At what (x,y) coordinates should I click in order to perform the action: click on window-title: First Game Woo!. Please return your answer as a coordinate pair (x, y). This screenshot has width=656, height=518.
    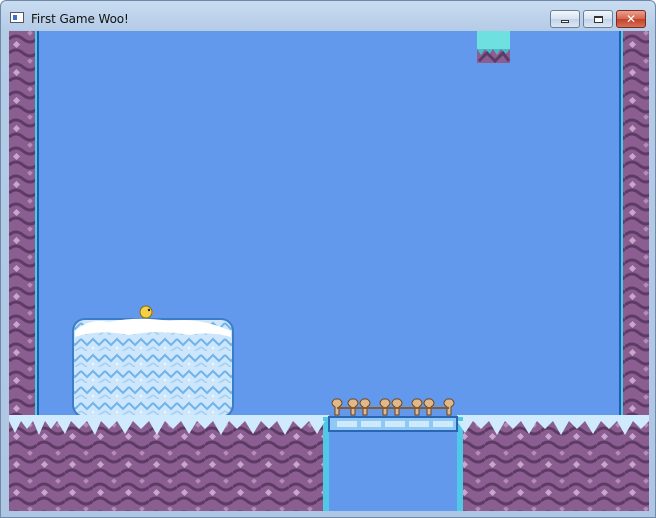
    Looking at the image, I should click on (80, 19).